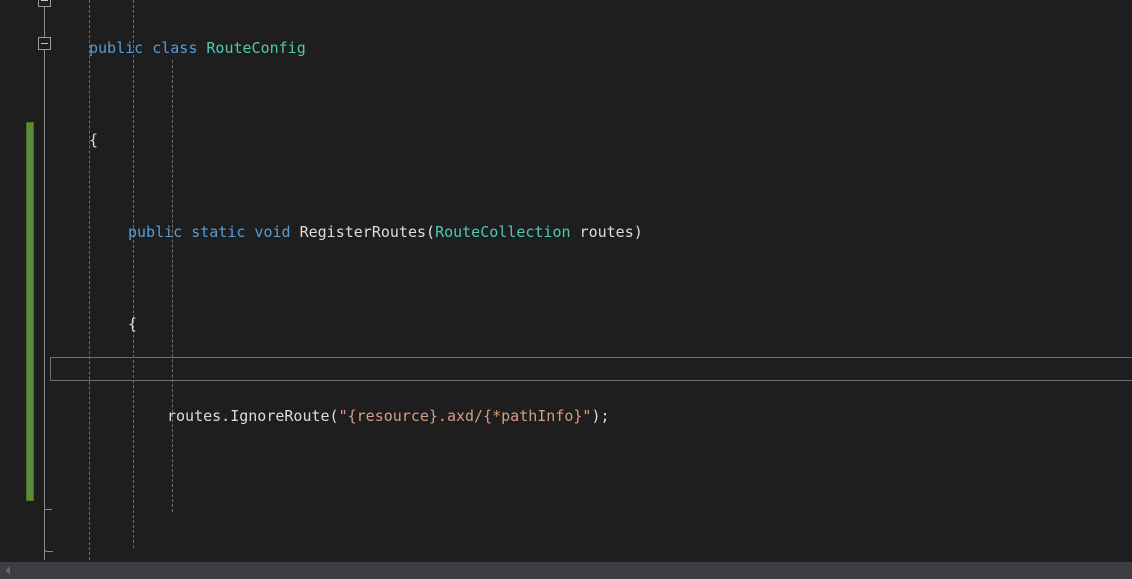 This screenshot has height=579, width=1132. What do you see at coordinates (256, 48) in the screenshot?
I see `token-type: RouteConfig` at bounding box center [256, 48].